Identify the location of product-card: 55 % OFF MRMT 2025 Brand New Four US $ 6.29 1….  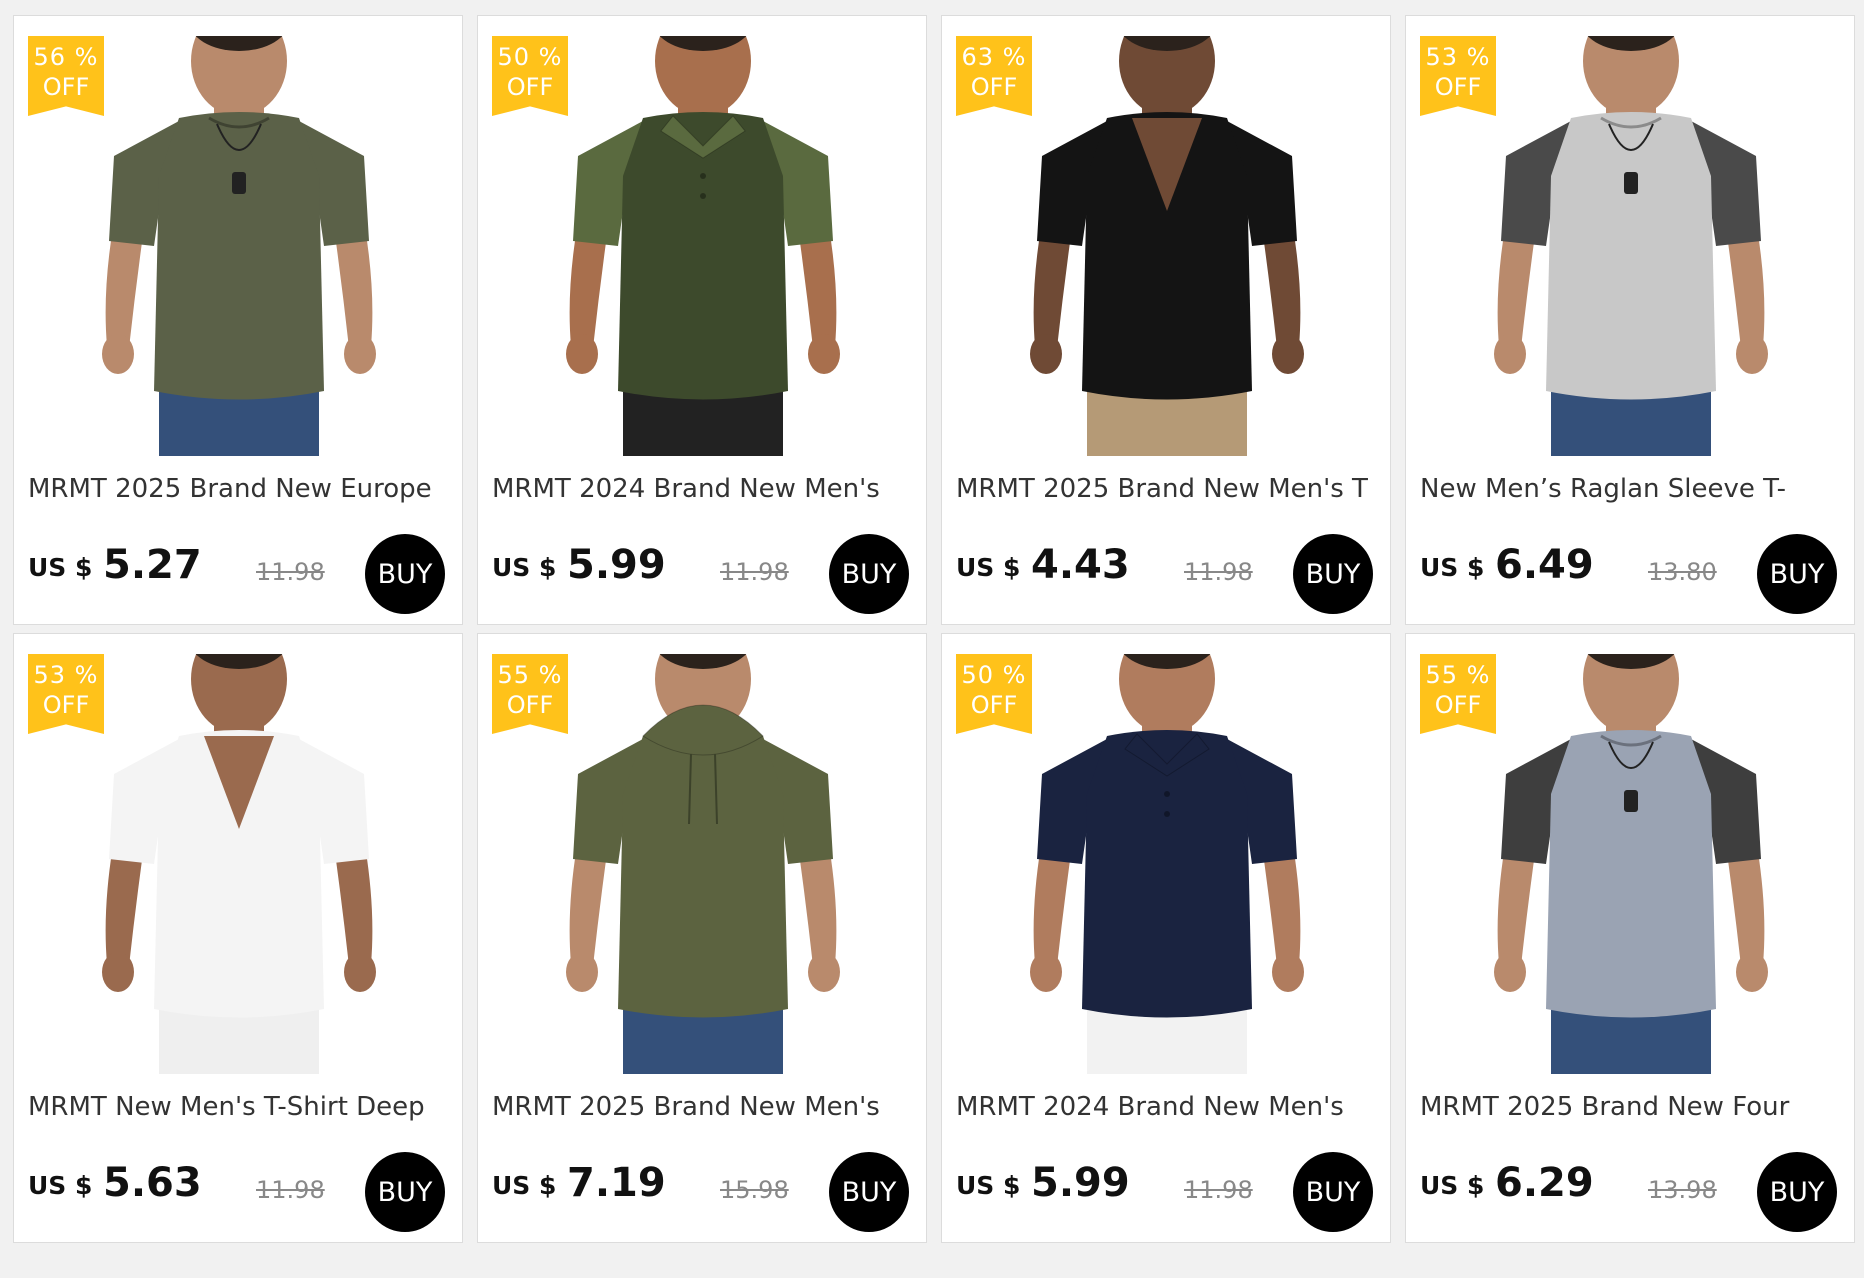
(1630, 938).